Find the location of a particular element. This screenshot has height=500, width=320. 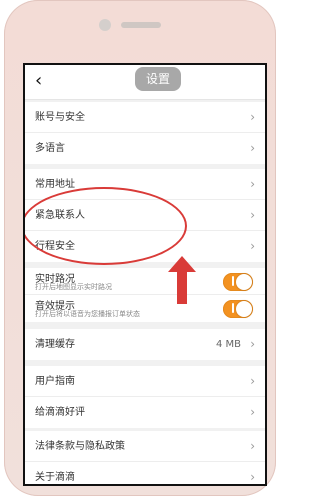

settings-row-legal-privacy: 法律条款与隐私政策 › is located at coordinates (145, 446).